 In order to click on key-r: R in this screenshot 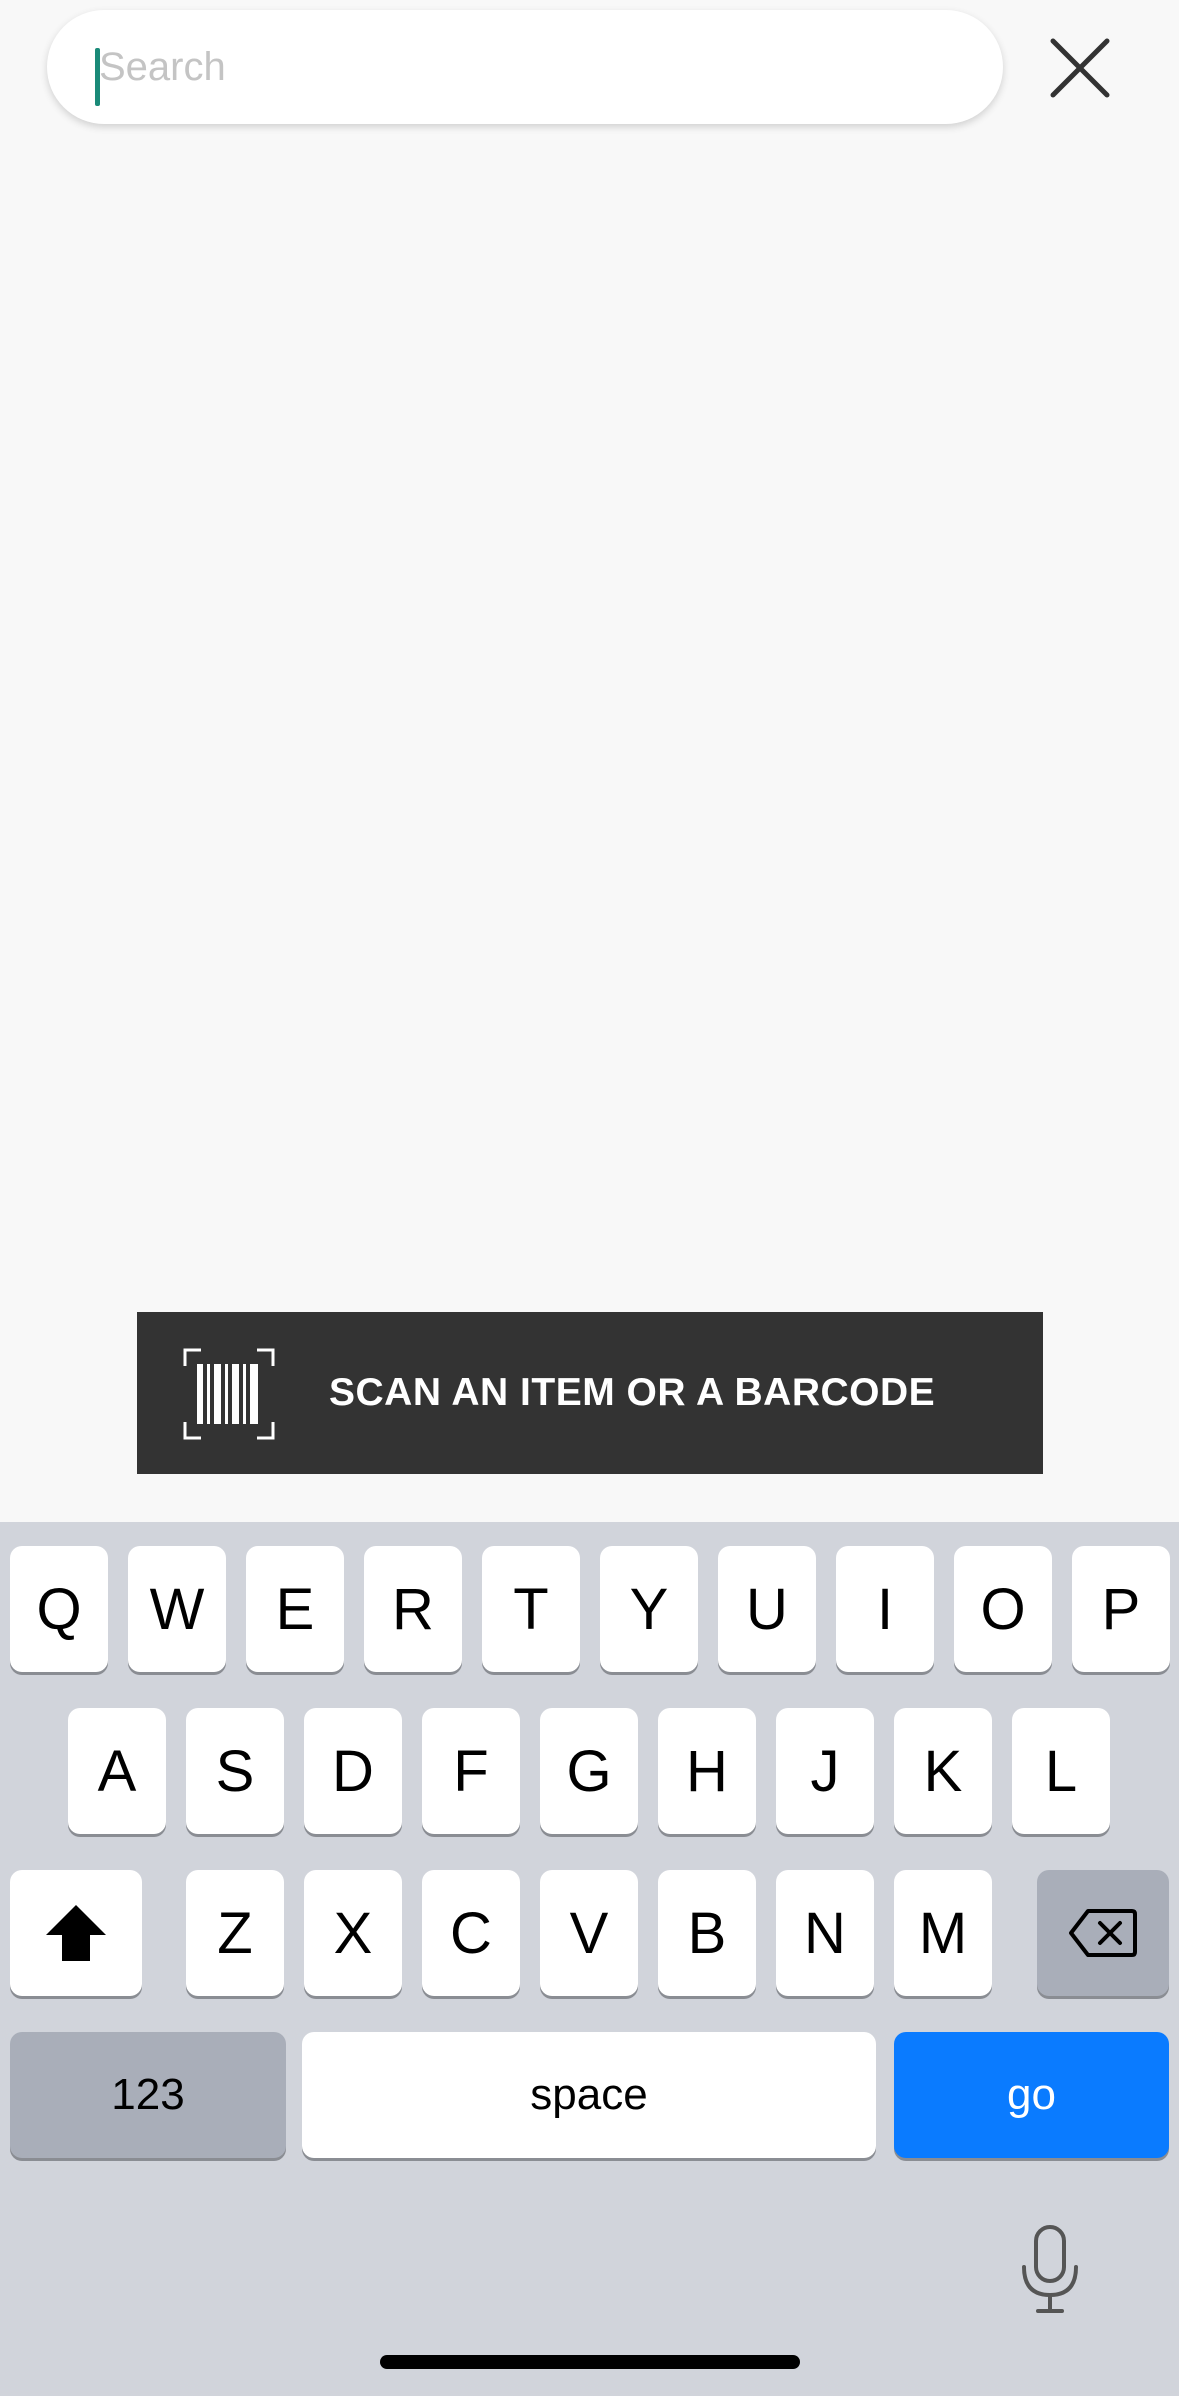, I will do `click(413, 1609)`.